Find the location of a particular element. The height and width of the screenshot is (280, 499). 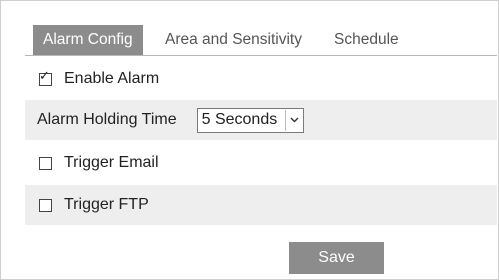

trigger-email-checkbox is located at coordinates (45, 163).